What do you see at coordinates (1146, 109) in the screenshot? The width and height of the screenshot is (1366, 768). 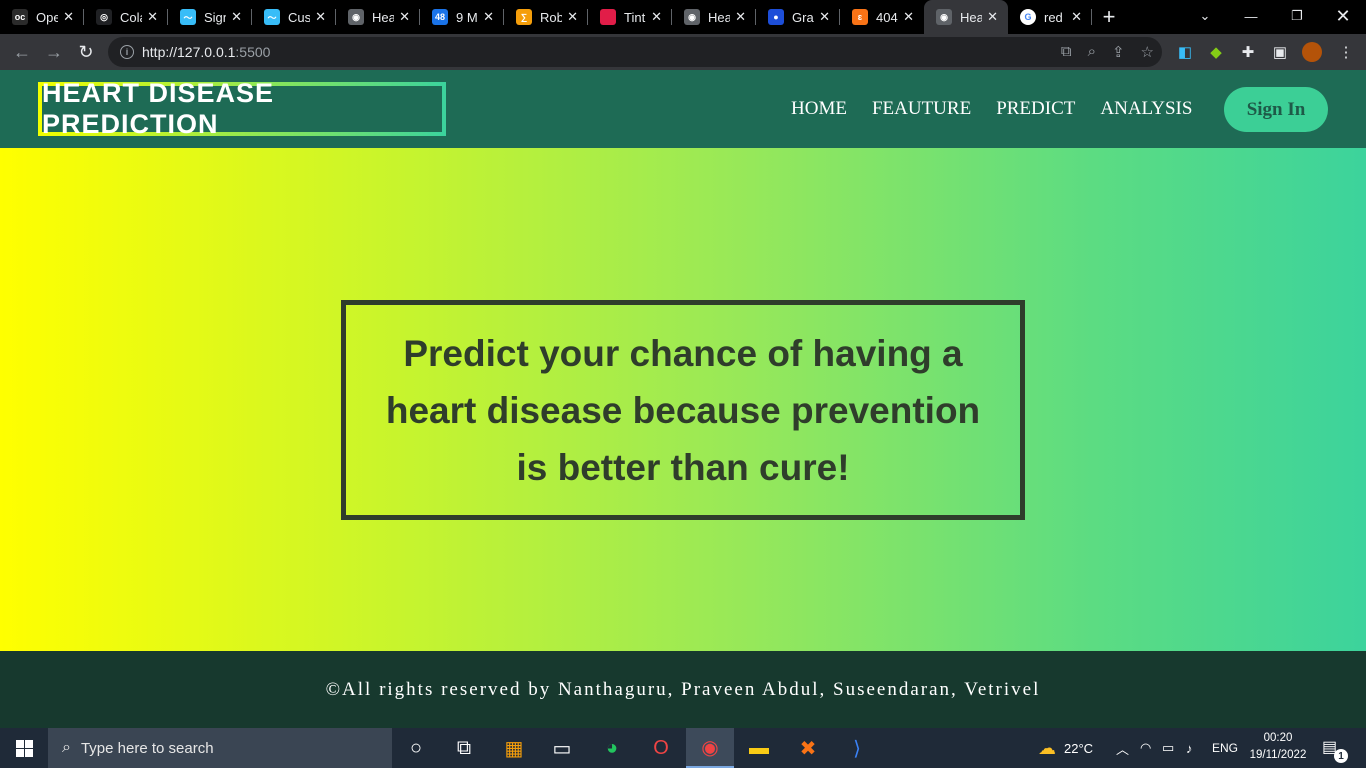 I see `nav-analysis-link: ANALYSIS` at bounding box center [1146, 109].